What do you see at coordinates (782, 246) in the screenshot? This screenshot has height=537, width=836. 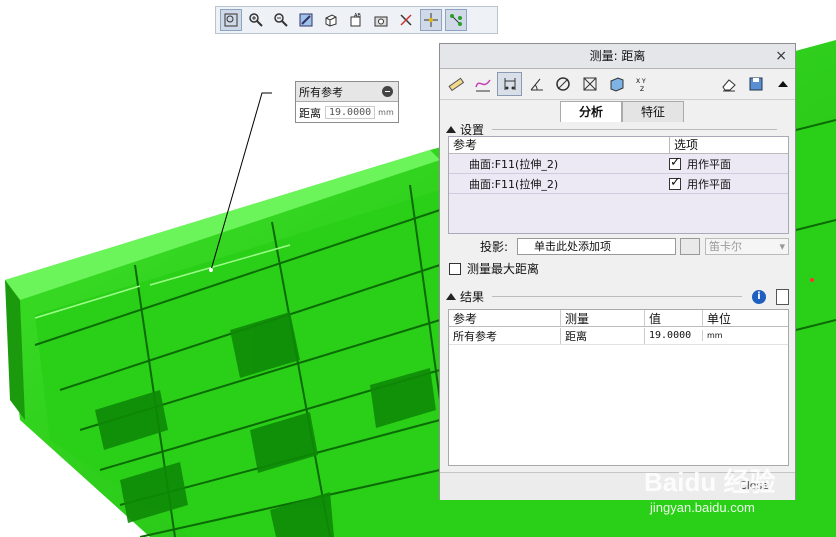 I see `chevron-down-icon: ▾` at bounding box center [782, 246].